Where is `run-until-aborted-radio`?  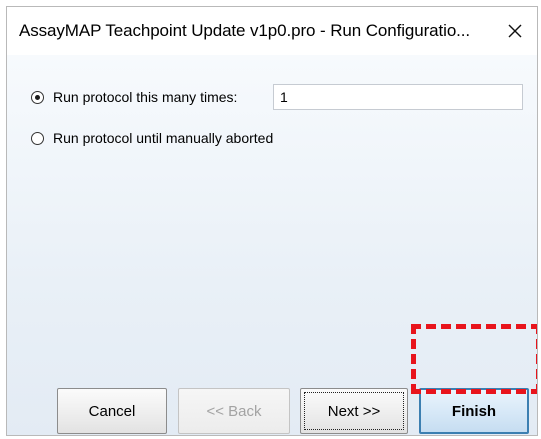
run-until-aborted-radio is located at coordinates (37, 138).